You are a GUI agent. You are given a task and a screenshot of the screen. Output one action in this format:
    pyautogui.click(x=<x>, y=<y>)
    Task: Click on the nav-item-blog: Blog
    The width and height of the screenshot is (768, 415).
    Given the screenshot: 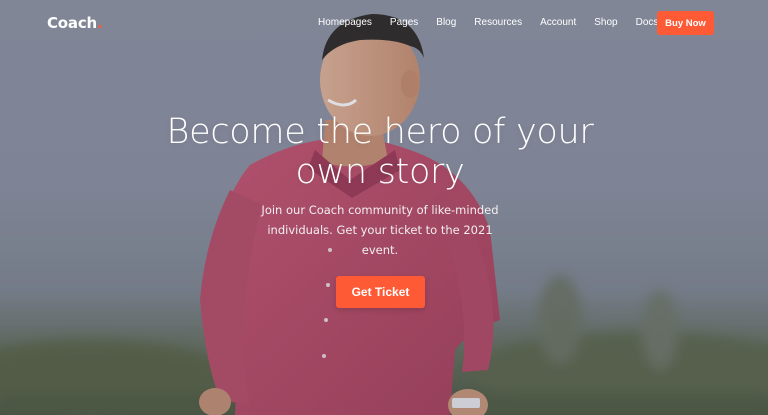 What is the action you would take?
    pyautogui.click(x=446, y=22)
    